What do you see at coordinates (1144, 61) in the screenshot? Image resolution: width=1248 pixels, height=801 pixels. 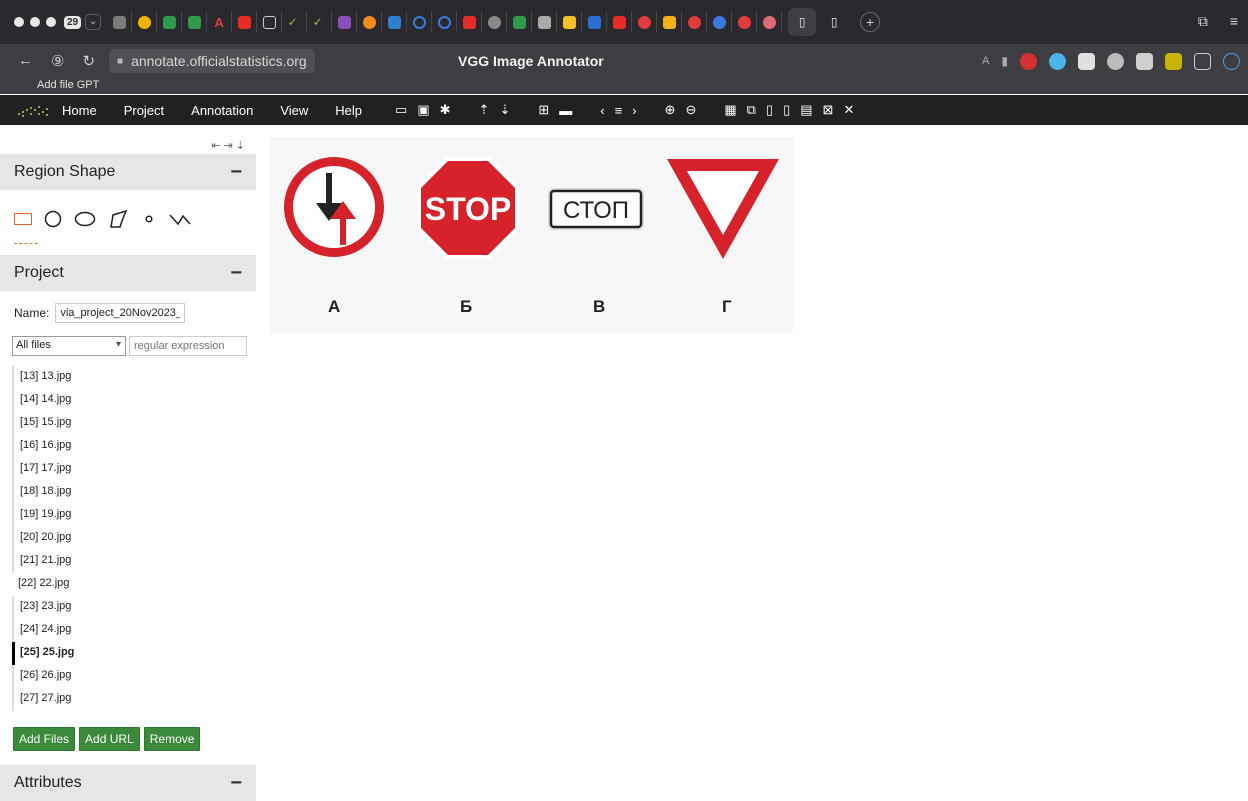 I see `wallet-icon` at bounding box center [1144, 61].